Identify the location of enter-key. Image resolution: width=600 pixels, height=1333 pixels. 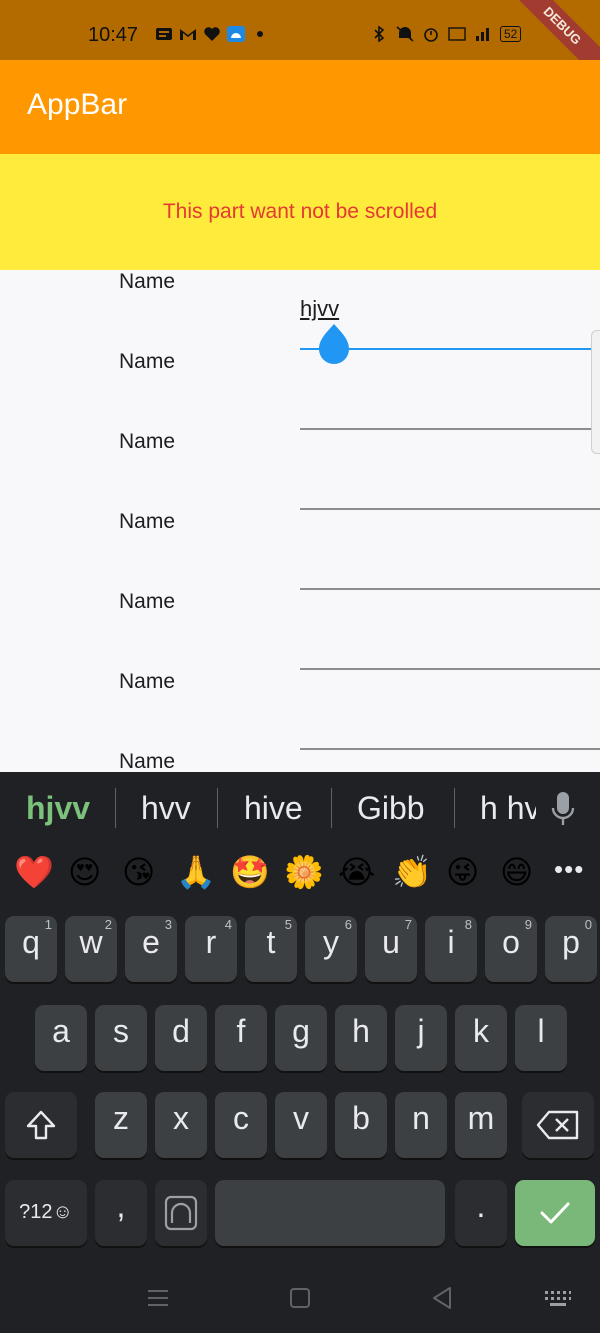
(555, 1213).